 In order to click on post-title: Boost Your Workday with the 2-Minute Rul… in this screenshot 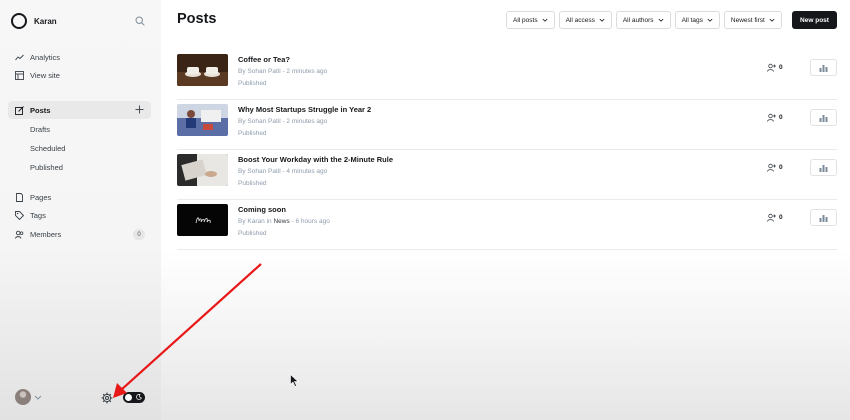, I will do `click(315, 159)`.